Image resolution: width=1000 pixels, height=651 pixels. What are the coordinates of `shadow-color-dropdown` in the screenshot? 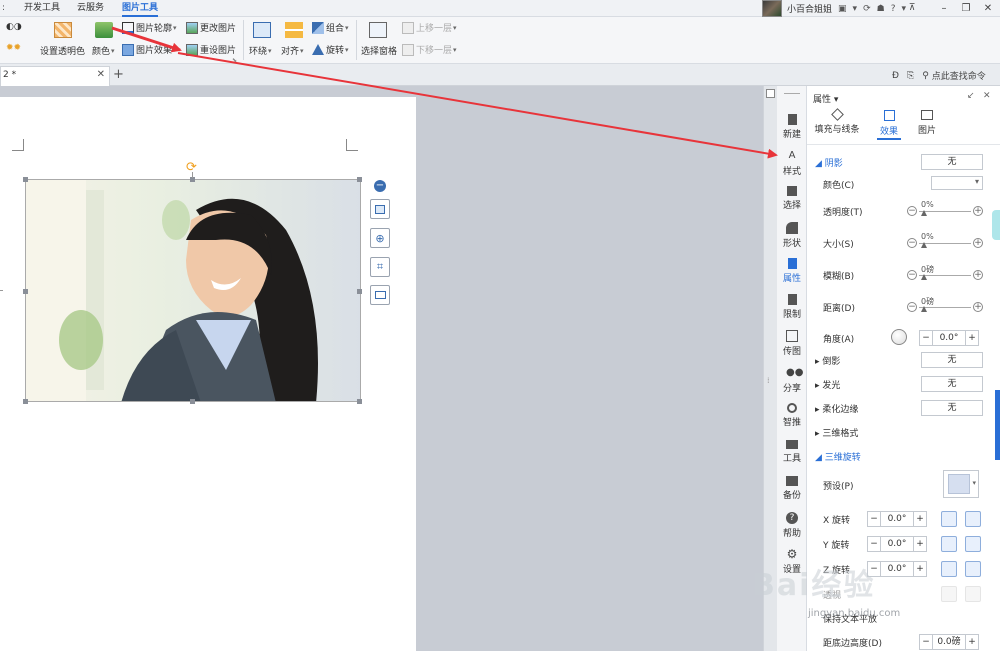 It's located at (957, 183).